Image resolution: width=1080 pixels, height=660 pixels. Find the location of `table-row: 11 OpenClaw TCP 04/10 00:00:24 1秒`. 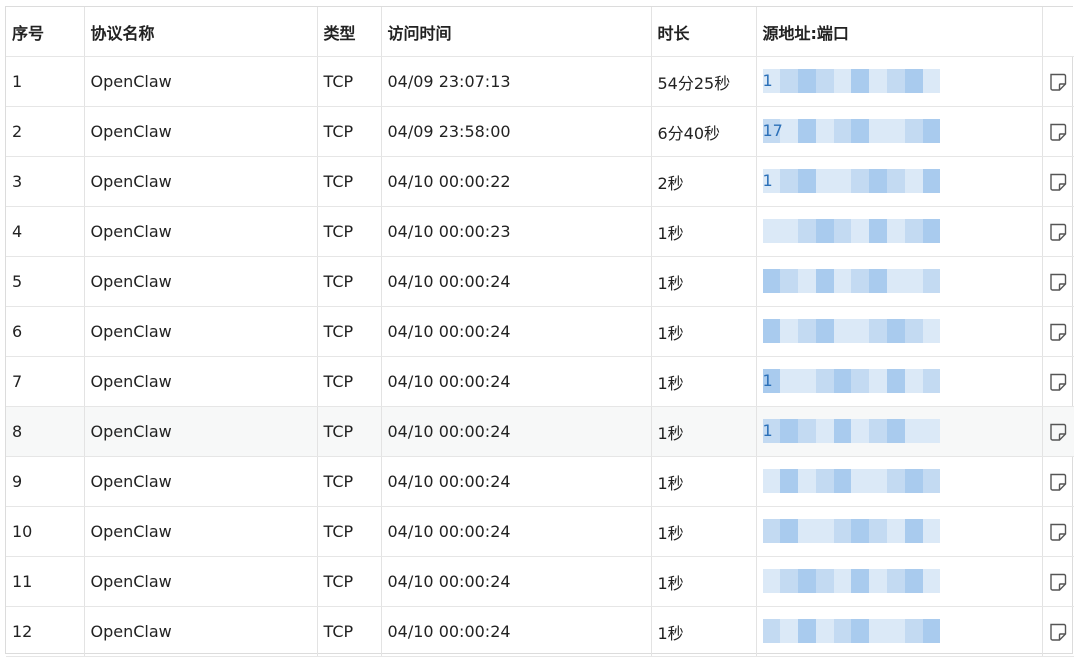

table-row: 11 OpenClaw TCP 04/10 00:00:24 1秒 is located at coordinates (540, 581).